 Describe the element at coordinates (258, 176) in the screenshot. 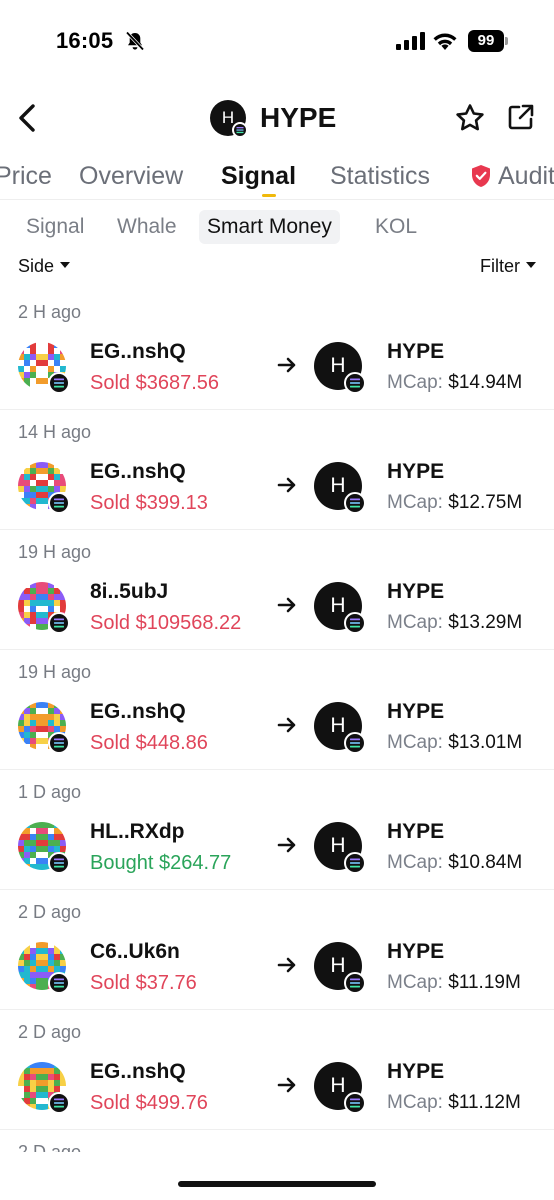

I see `tab-signal: Signal` at that location.